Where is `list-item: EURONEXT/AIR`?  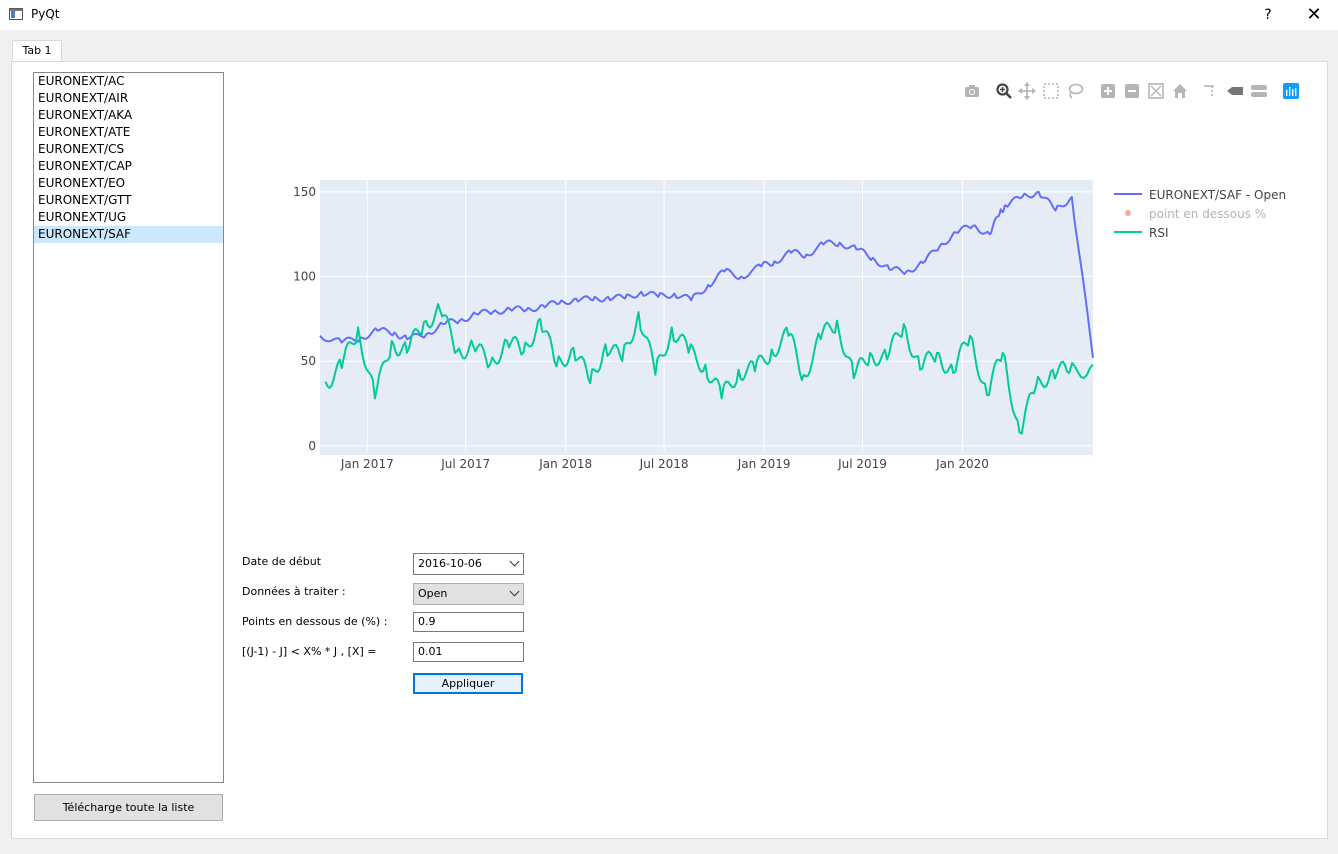
list-item: EURONEXT/AIR is located at coordinates (128, 98).